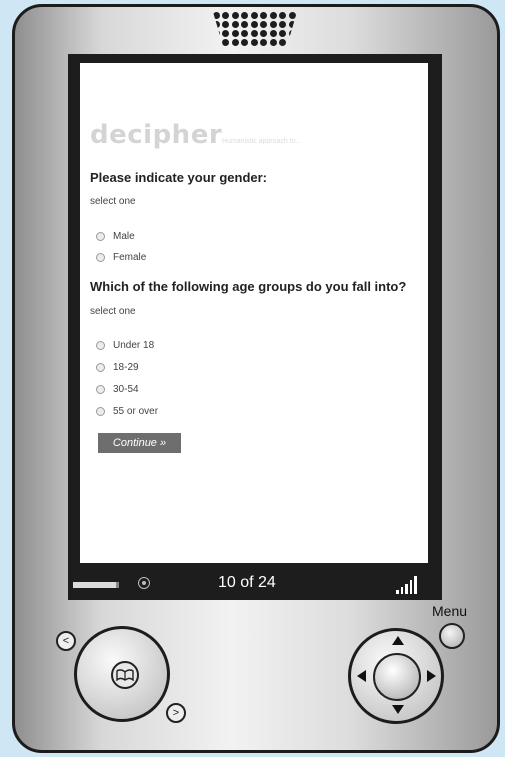  Describe the element at coordinates (96, 585) in the screenshot. I see `battery-icon` at that location.